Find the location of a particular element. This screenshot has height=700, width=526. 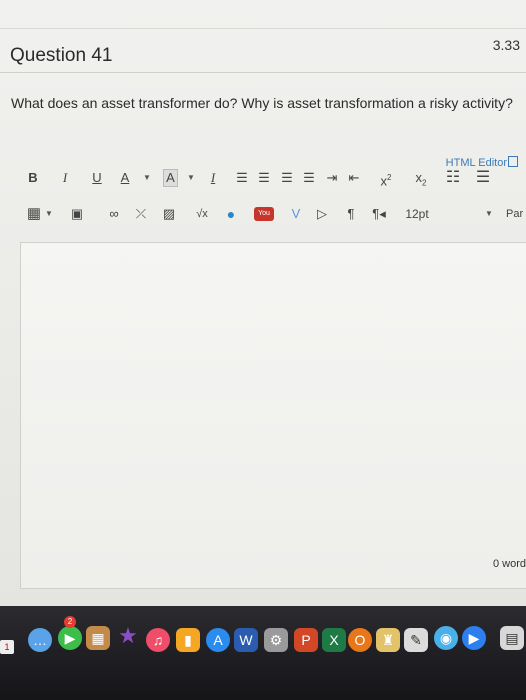

math-button: √x is located at coordinates (202, 214).